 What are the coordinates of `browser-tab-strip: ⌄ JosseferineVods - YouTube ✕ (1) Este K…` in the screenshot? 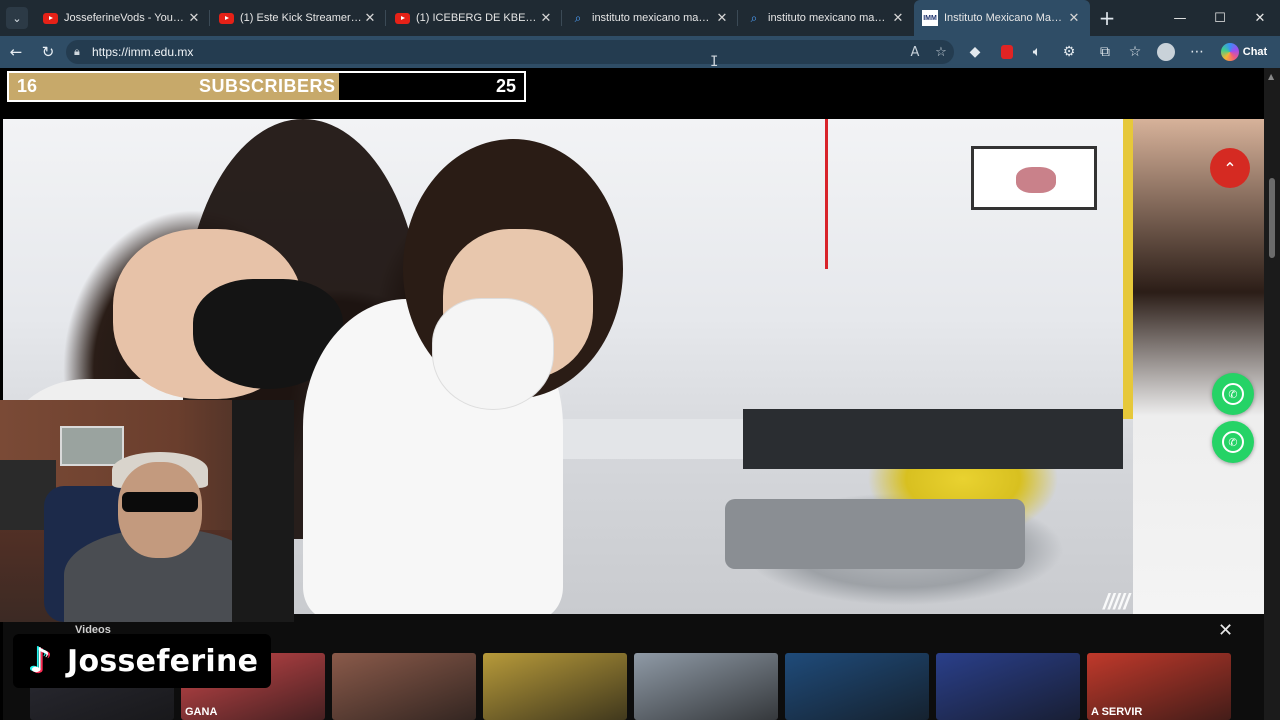 It's located at (640, 18).